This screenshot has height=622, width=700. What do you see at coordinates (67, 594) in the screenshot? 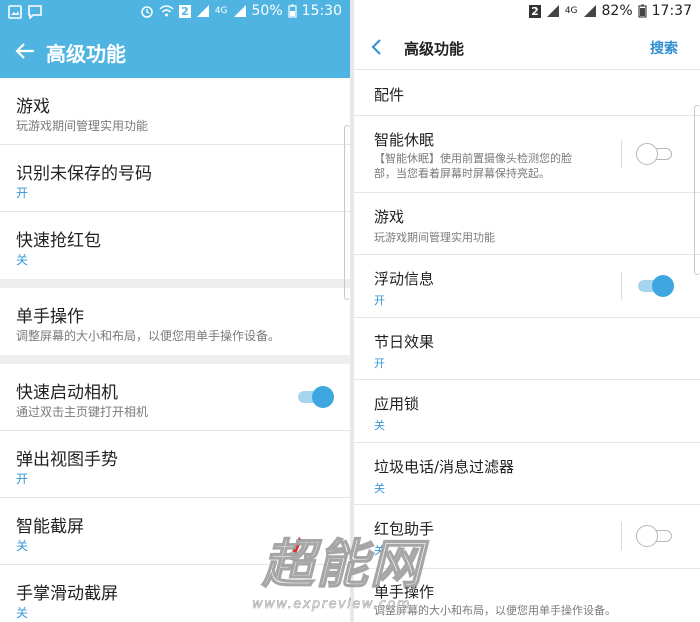
I see `item-title: 手掌滑动截屏` at bounding box center [67, 594].